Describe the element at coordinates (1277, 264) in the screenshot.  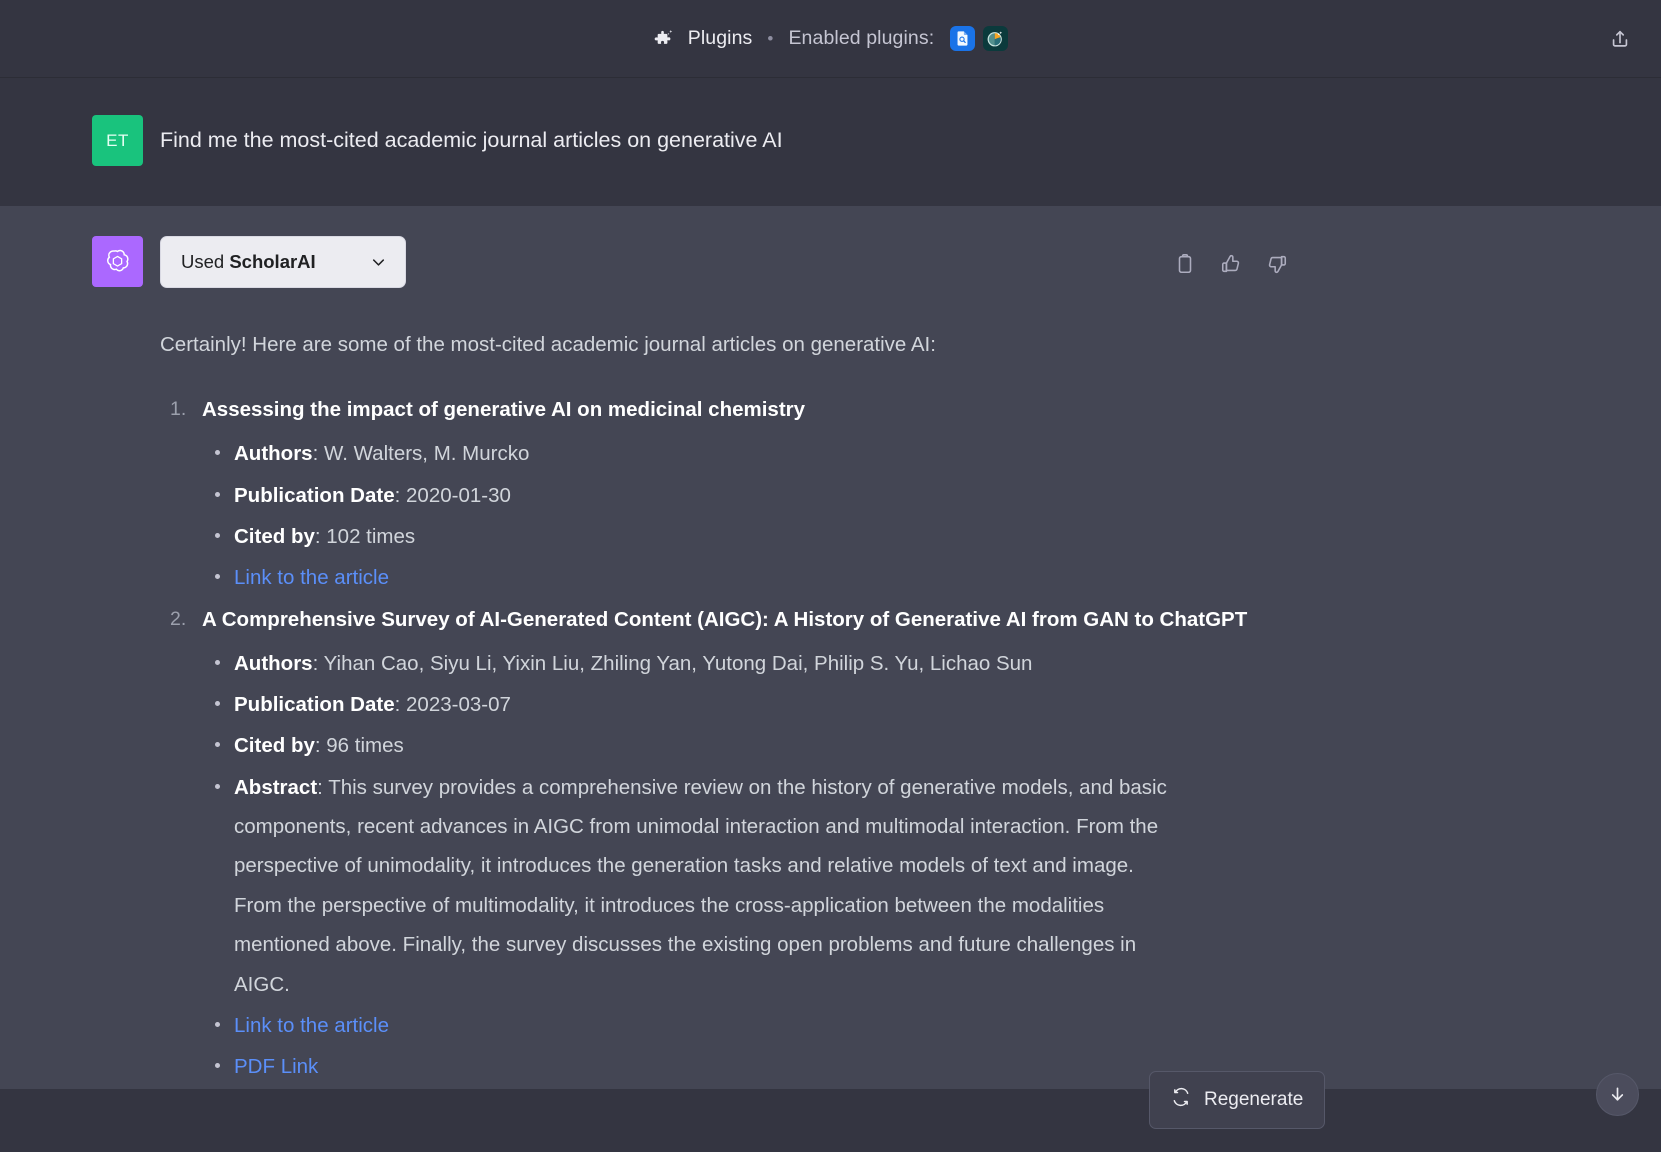
I see `thumbs-down-icon` at that location.